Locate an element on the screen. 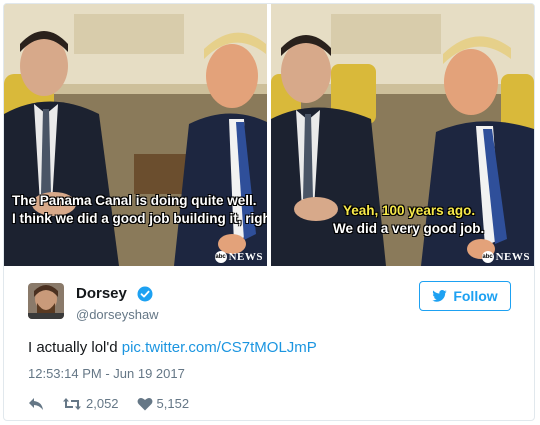  caption-right-line1: Yeah, 100 years ago. is located at coordinates (409, 210).